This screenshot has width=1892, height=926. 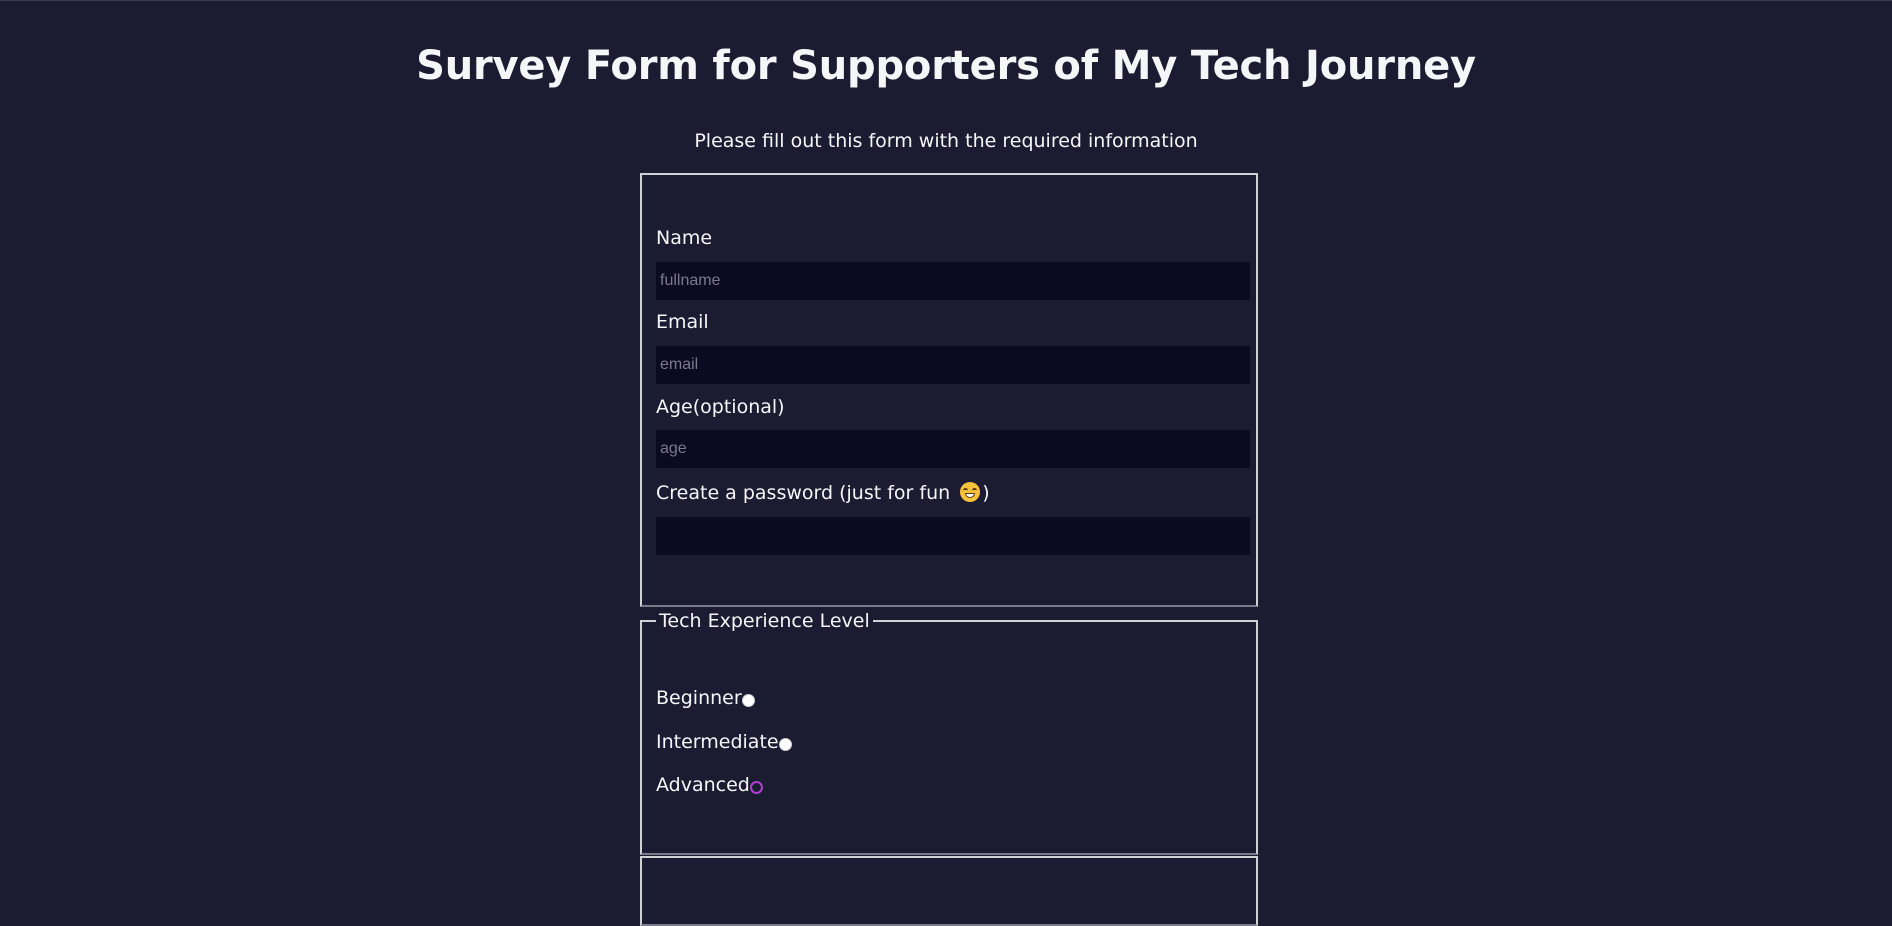 I want to click on name-input, so click(x=953, y=281).